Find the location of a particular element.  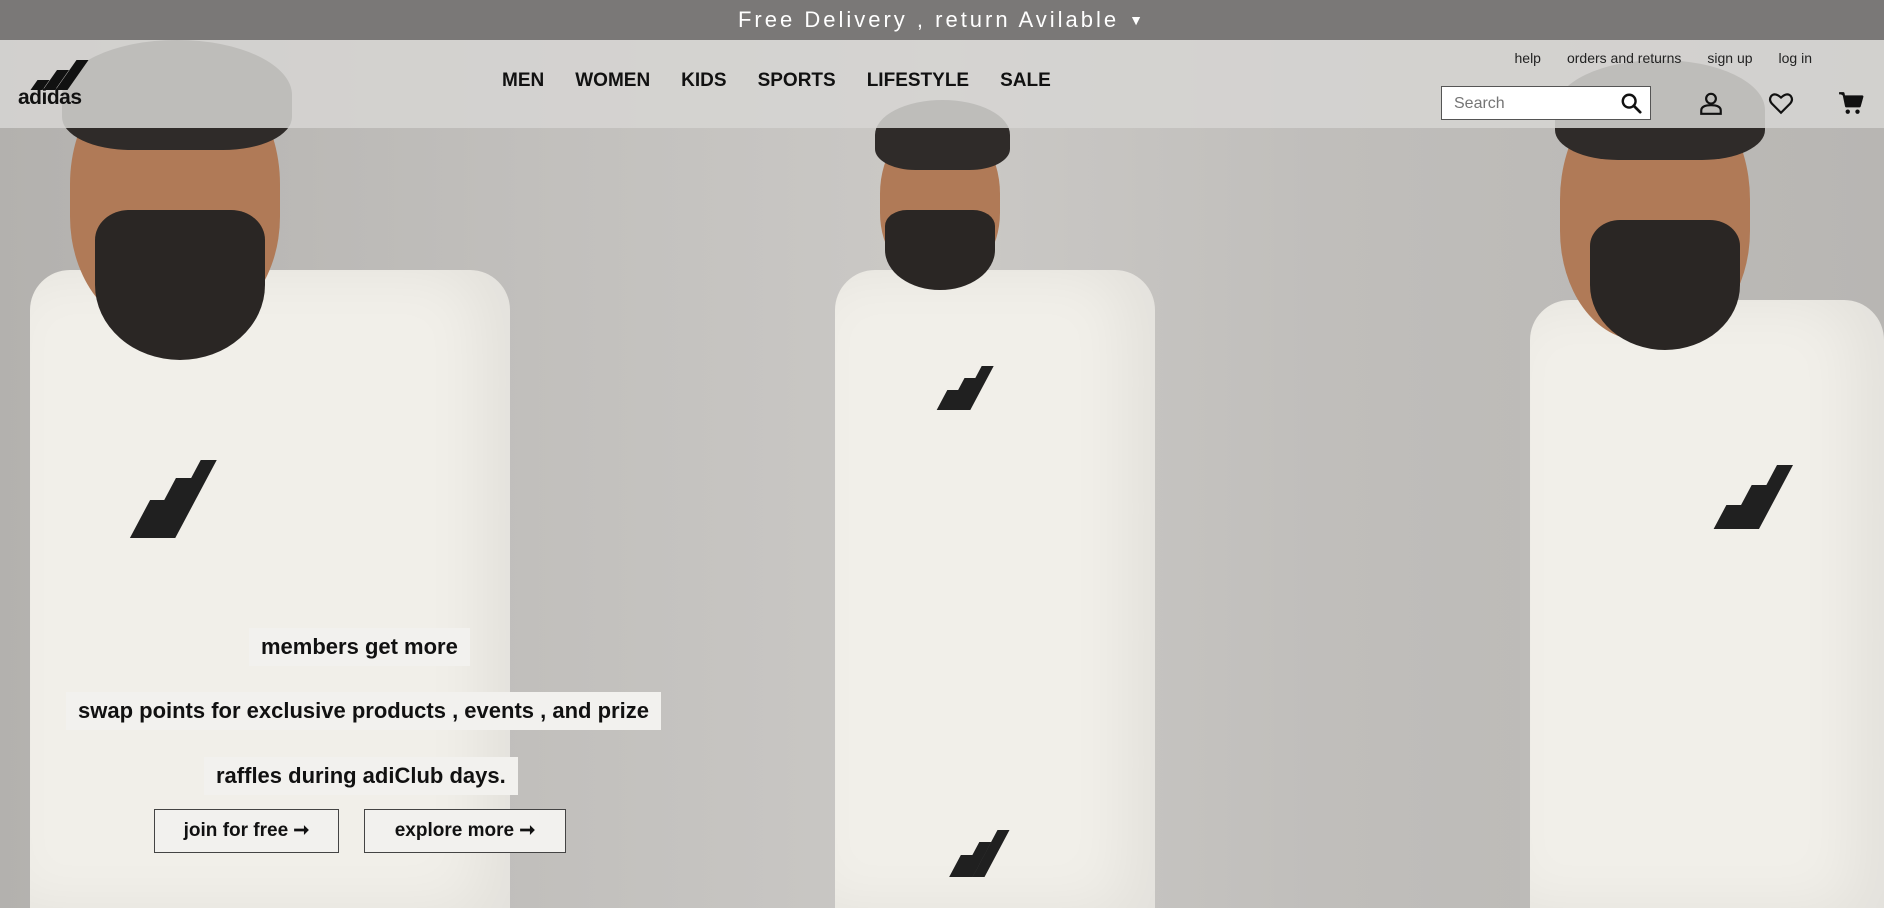

announcement-bar: Free Delivery , return Avilable ▼ is located at coordinates (942, 20).